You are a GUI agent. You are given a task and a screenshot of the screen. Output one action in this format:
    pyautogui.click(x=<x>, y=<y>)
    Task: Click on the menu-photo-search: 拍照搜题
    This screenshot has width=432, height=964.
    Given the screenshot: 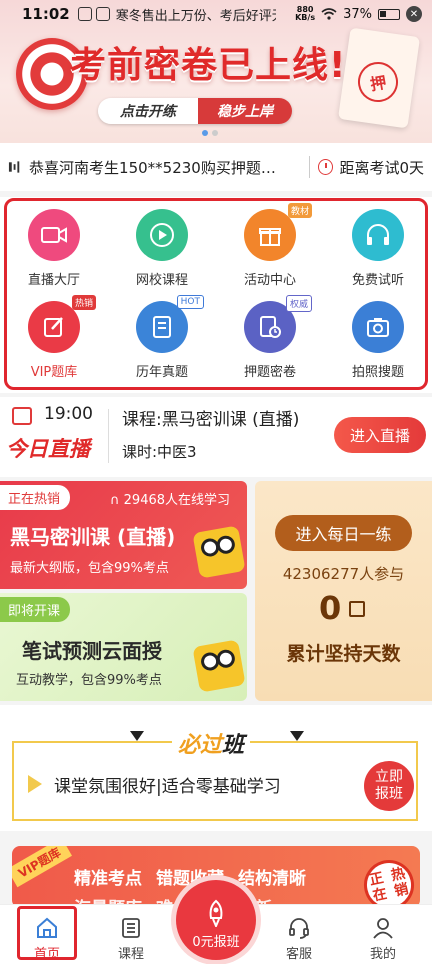 What is the action you would take?
    pyautogui.click(x=378, y=341)
    